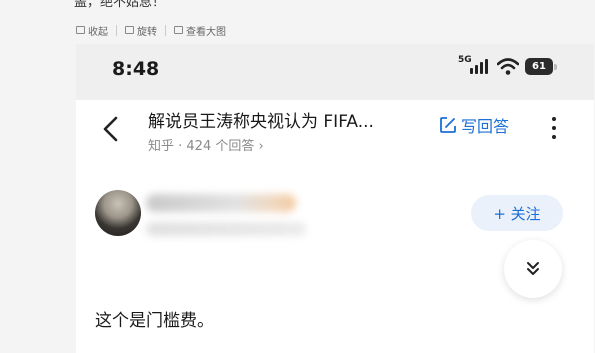 The image size is (595, 353). I want to click on answer-text: 这个是门槛费。, so click(154, 321).